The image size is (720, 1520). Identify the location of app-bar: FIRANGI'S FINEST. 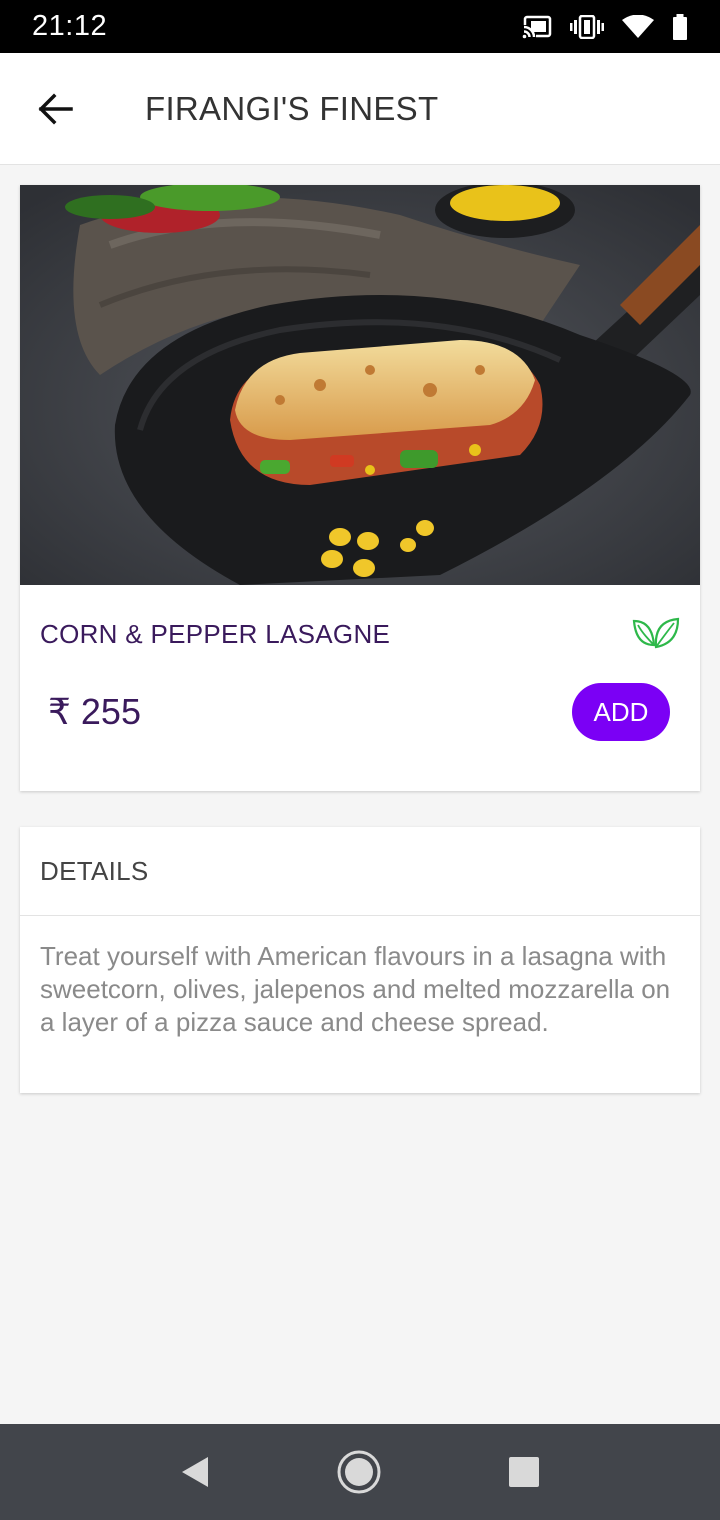
(360, 109).